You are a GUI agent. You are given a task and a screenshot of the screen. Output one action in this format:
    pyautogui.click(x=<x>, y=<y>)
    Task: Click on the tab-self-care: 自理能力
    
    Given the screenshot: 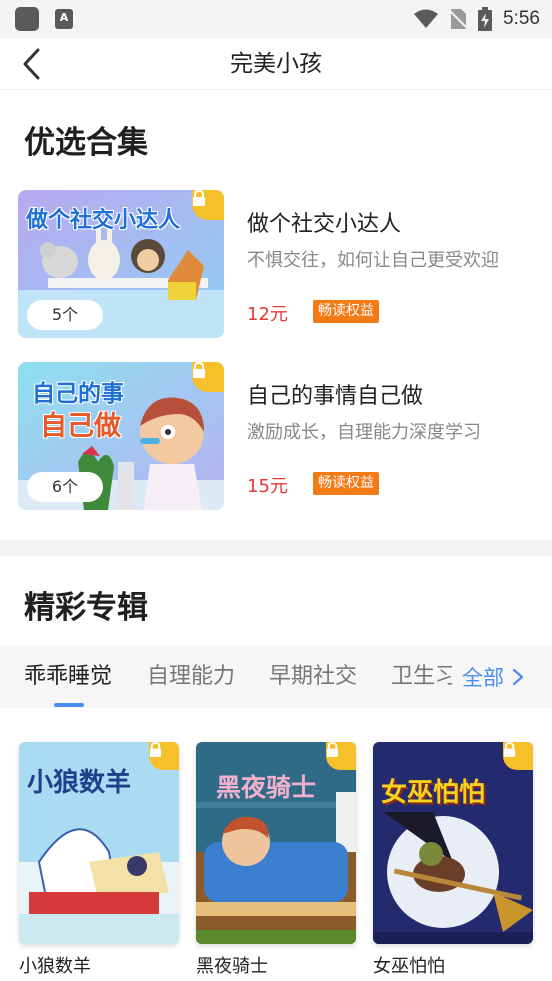 What is the action you would take?
    pyautogui.click(x=191, y=677)
    